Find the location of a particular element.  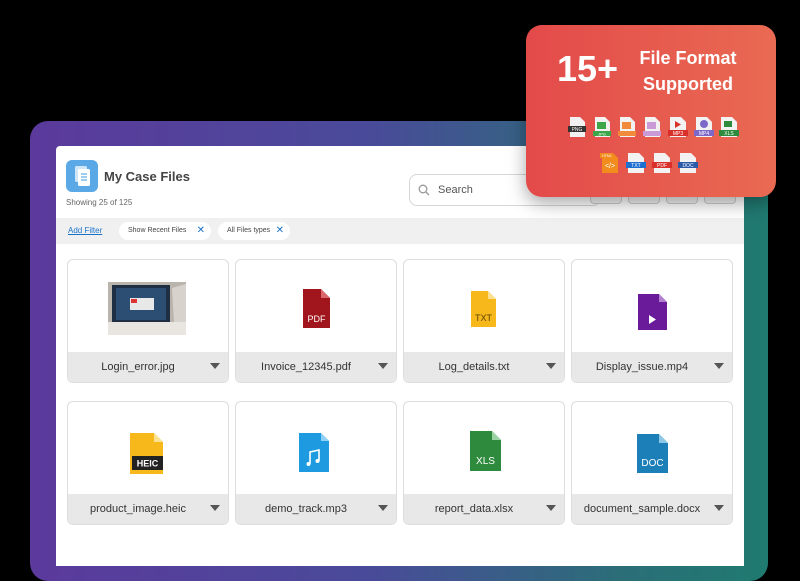

filter-chip-label: Show Recent Files is located at coordinates (157, 230).